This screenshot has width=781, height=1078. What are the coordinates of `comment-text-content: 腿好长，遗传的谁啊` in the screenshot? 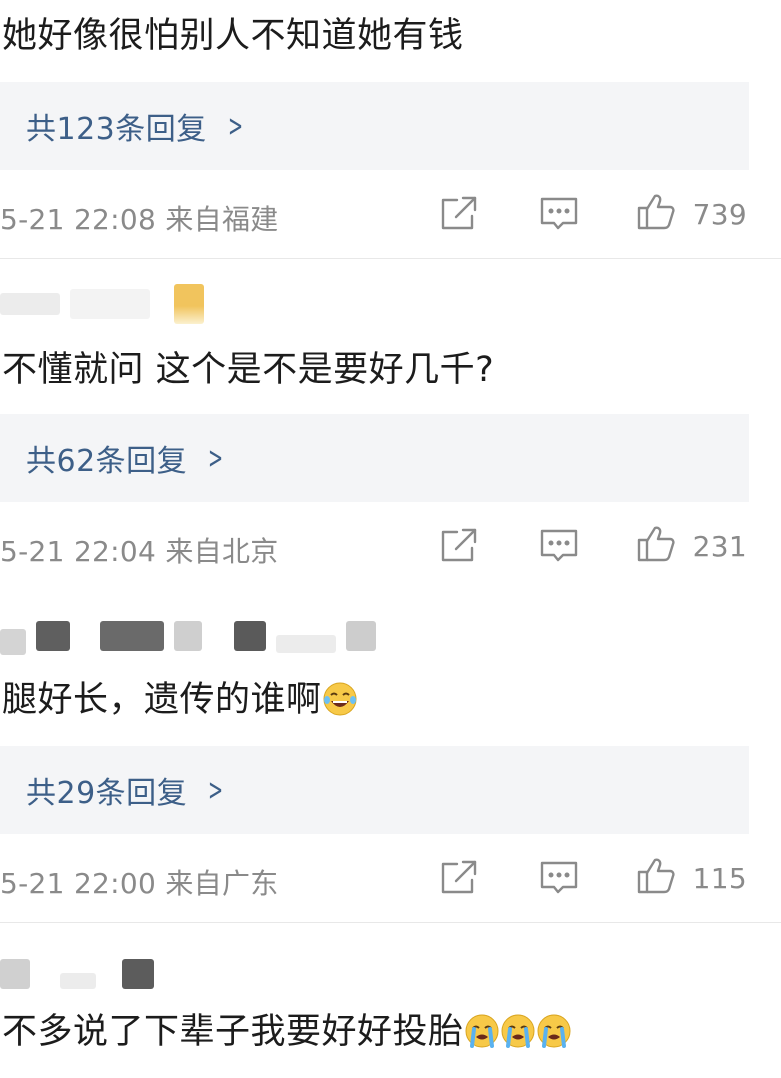 It's located at (162, 700).